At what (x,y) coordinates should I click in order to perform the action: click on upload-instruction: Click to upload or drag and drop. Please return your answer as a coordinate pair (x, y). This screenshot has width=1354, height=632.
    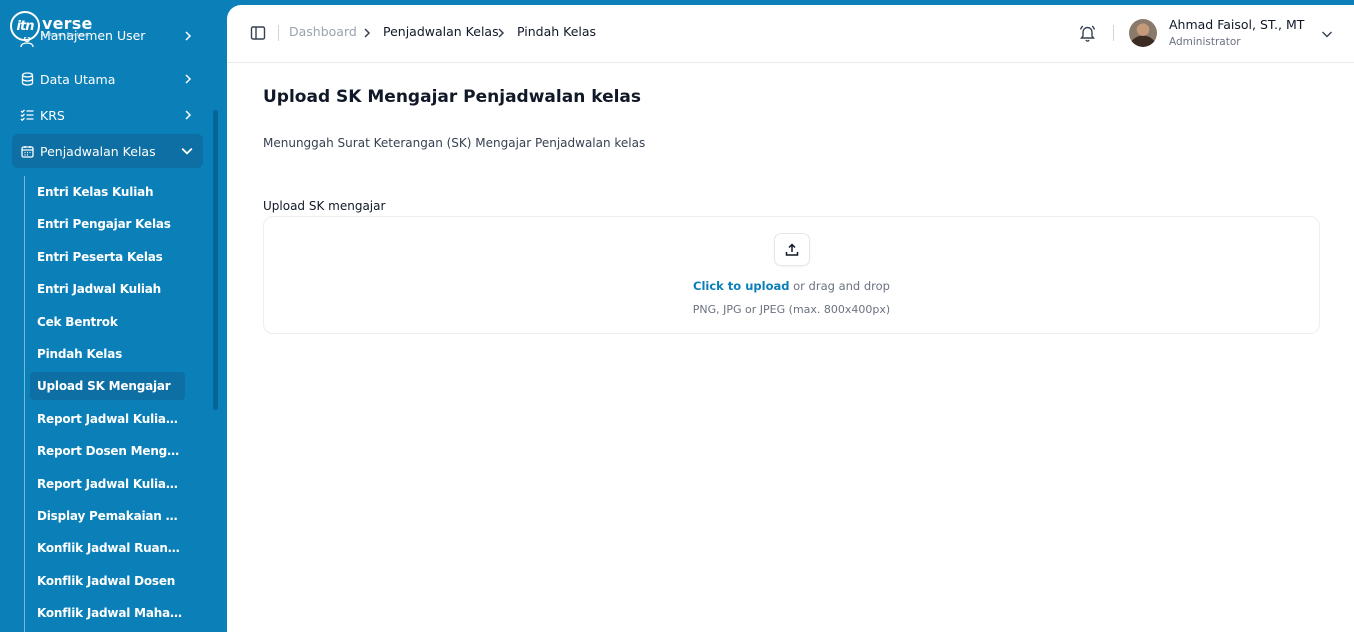
    Looking at the image, I should click on (791, 286).